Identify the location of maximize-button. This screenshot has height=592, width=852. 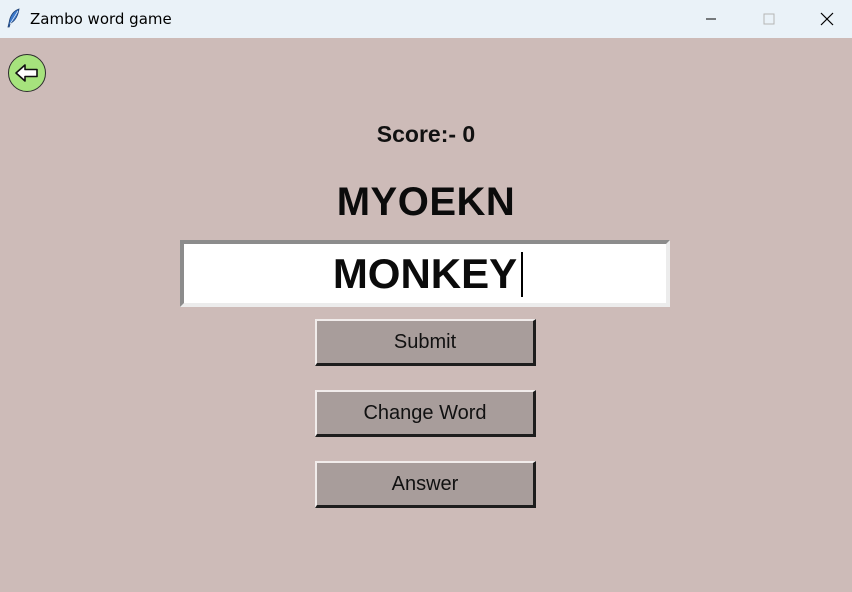
(769, 19).